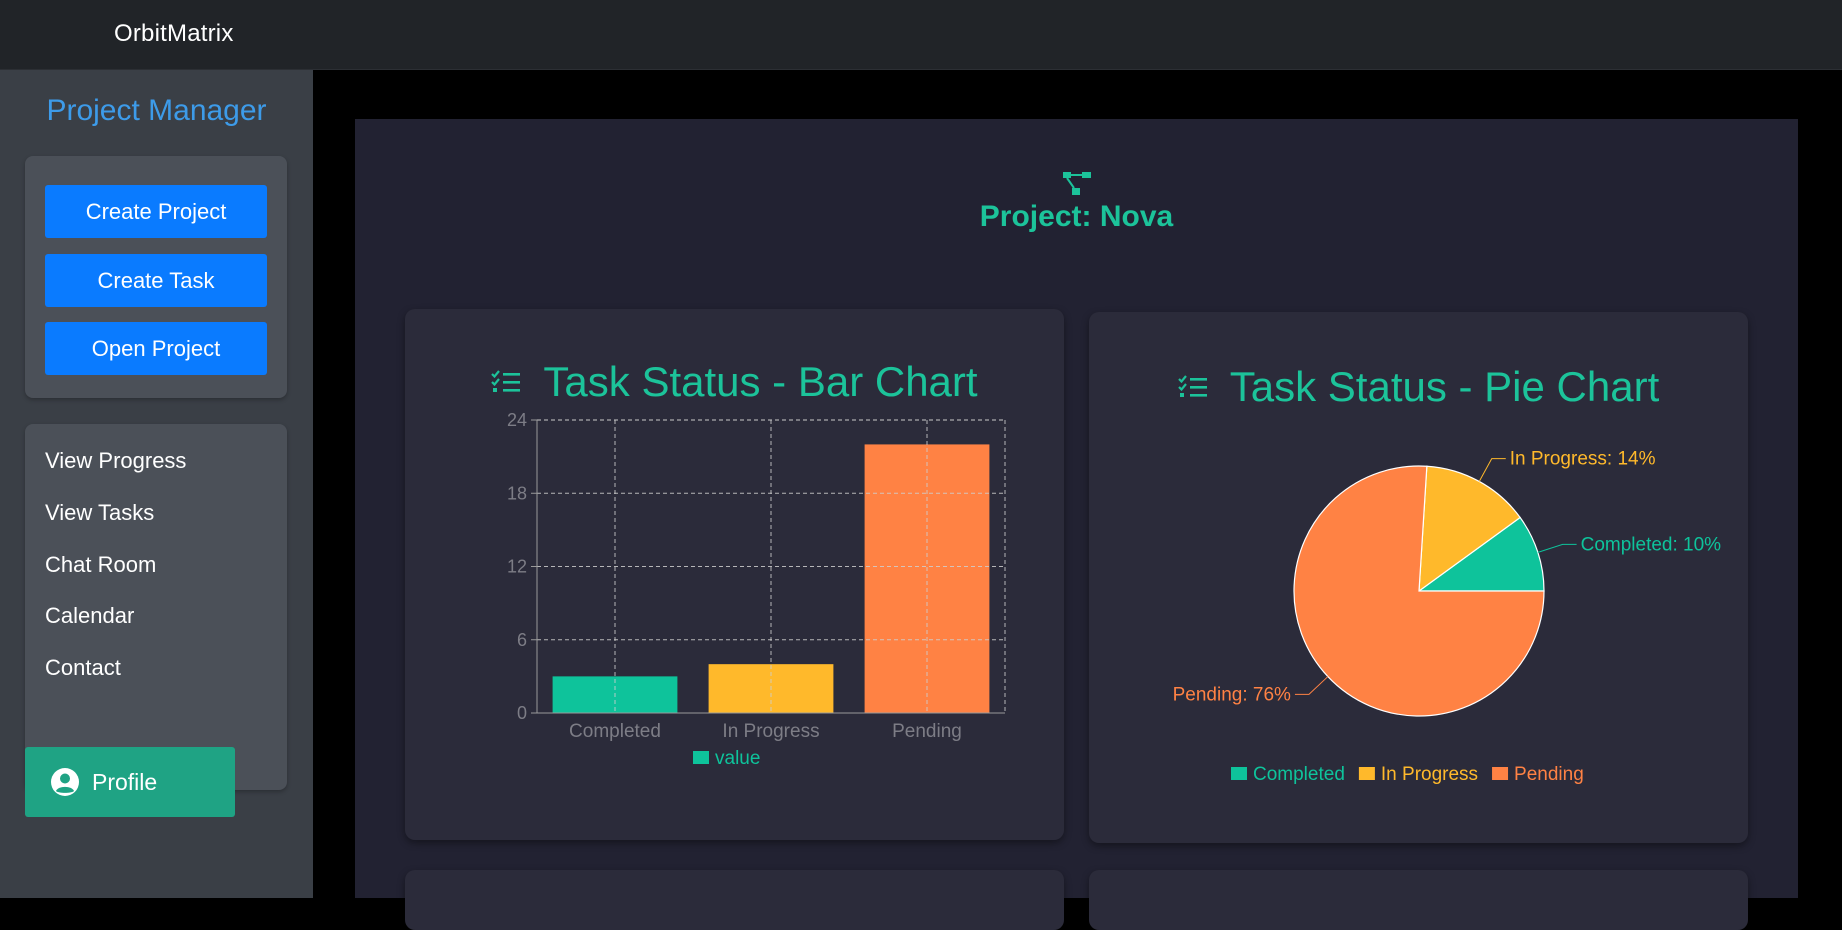 The image size is (1842, 930). What do you see at coordinates (522, 713) in the screenshot?
I see `y-tick-label: 0` at bounding box center [522, 713].